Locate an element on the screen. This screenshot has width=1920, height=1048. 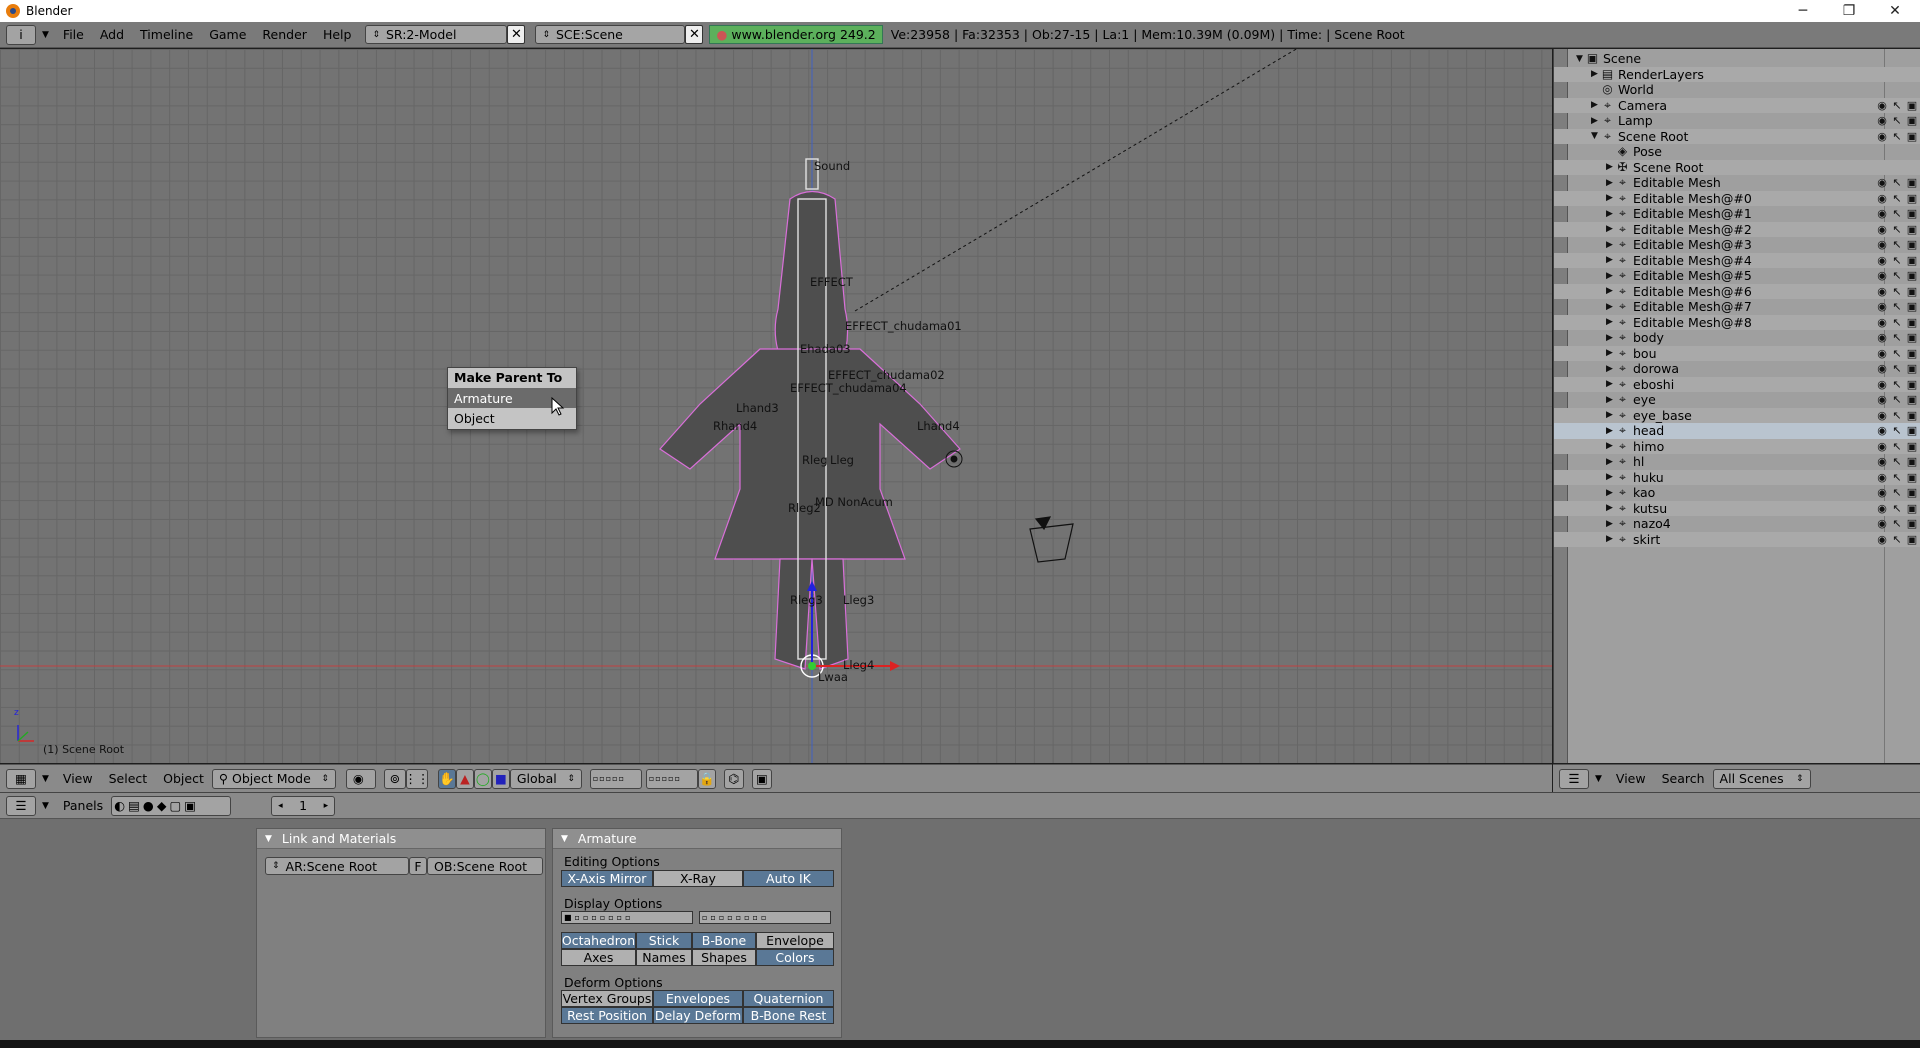
outliner-row: ▼ ▣ Scene is located at coordinates (1737, 59).